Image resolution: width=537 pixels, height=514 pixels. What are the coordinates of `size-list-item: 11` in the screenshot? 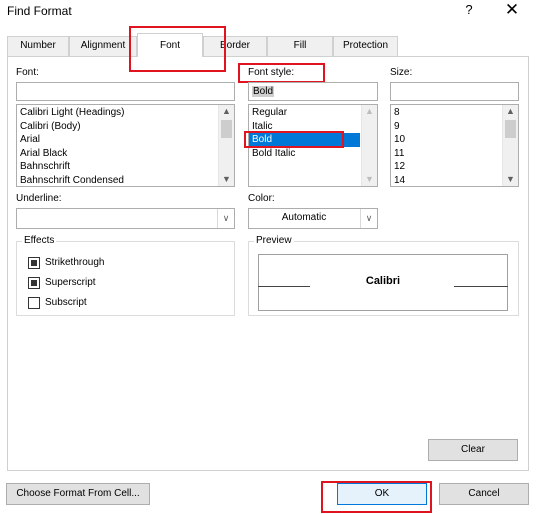 It's located at (446, 154).